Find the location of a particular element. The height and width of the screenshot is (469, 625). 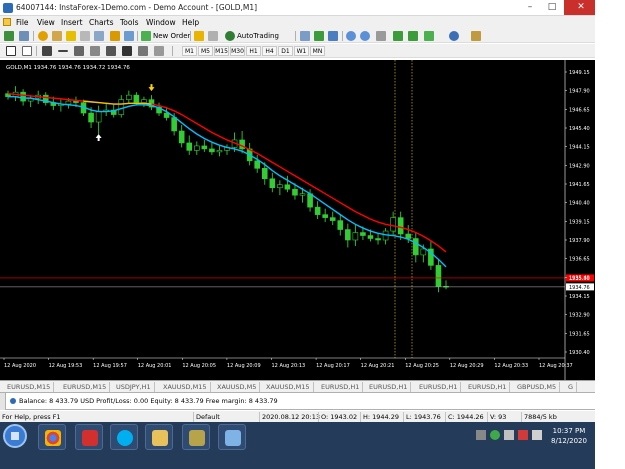

tab-eurusd-m15: EURUSD,M15 is located at coordinates (29, 387).